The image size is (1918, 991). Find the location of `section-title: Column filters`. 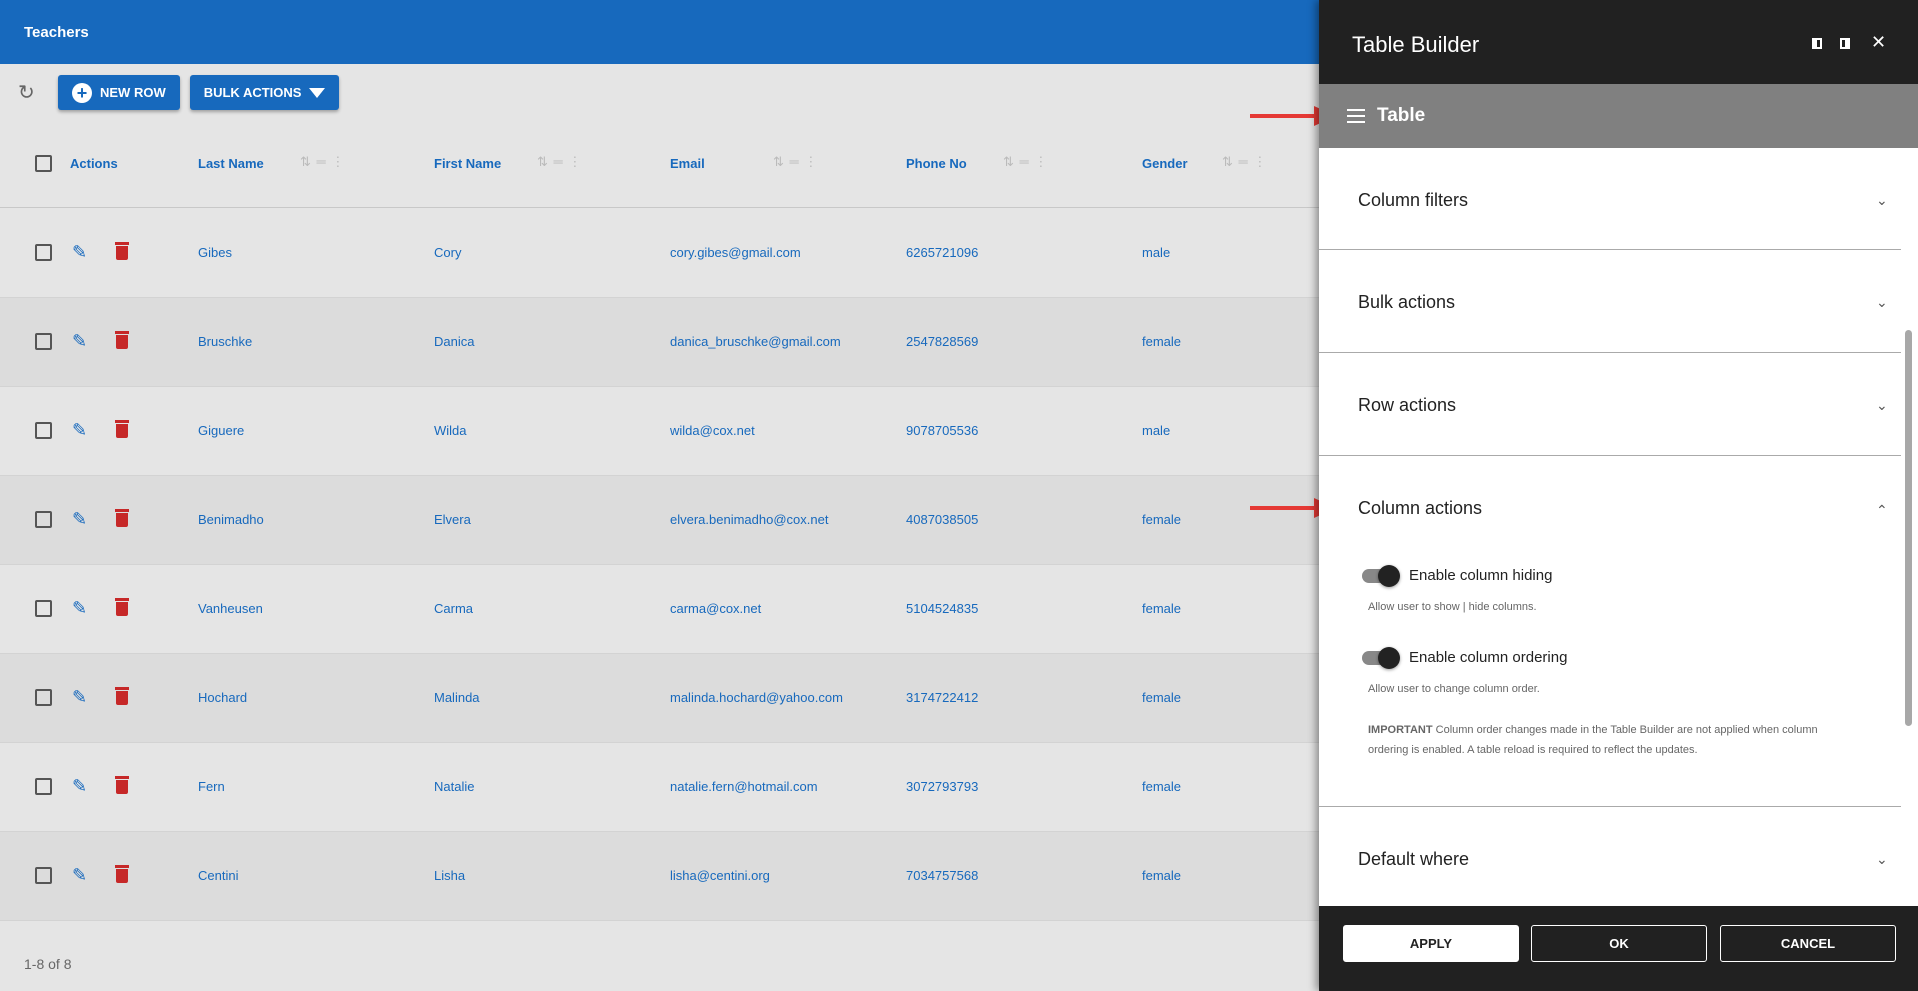

section-title: Column filters is located at coordinates (1413, 200).